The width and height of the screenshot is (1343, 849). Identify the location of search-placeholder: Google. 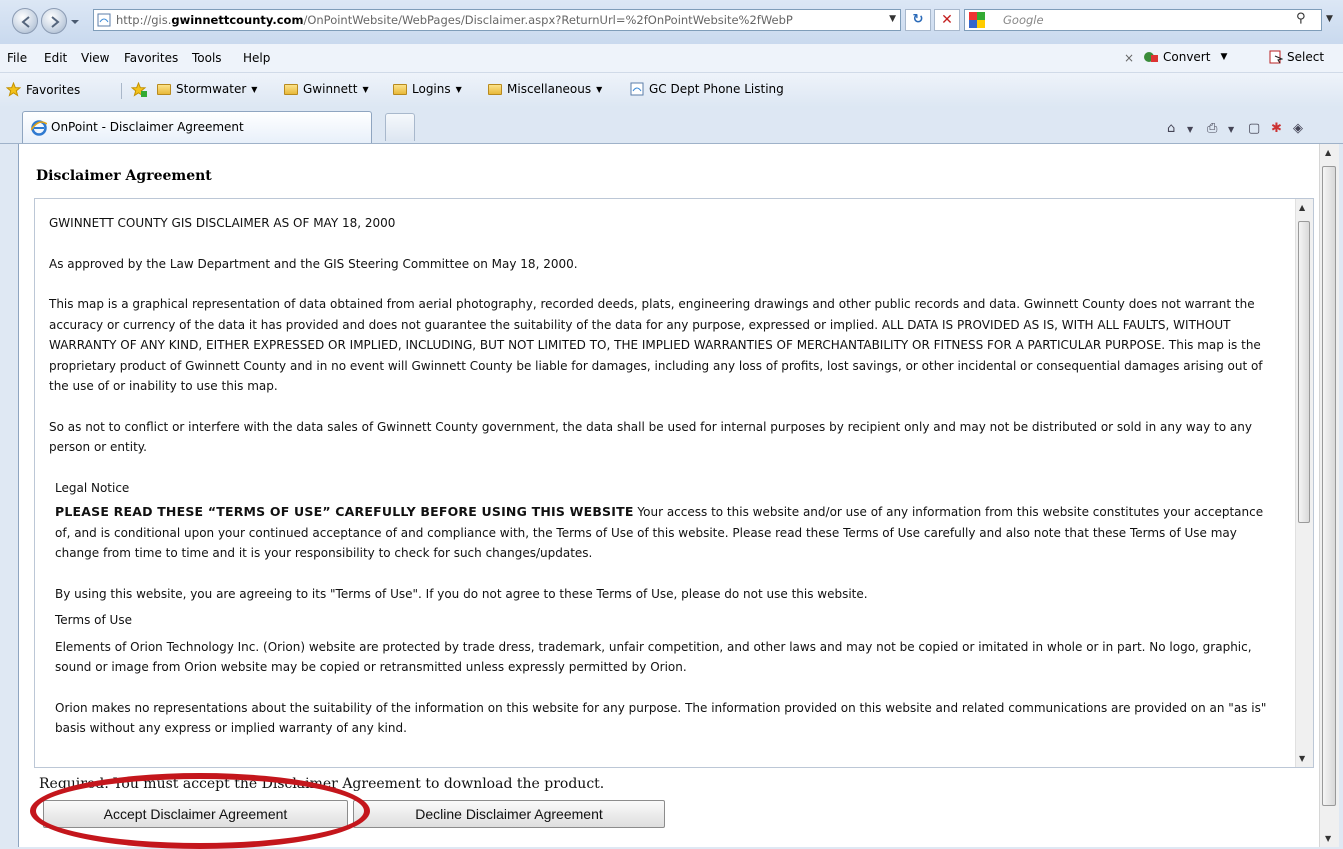
(1023, 20).